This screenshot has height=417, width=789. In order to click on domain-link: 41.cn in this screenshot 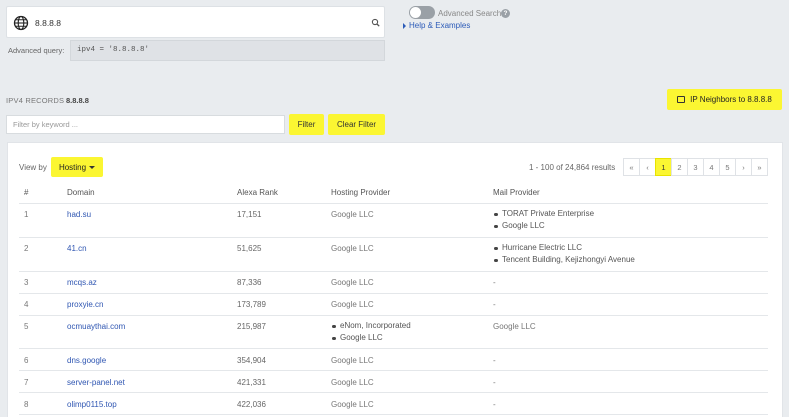, I will do `click(77, 248)`.